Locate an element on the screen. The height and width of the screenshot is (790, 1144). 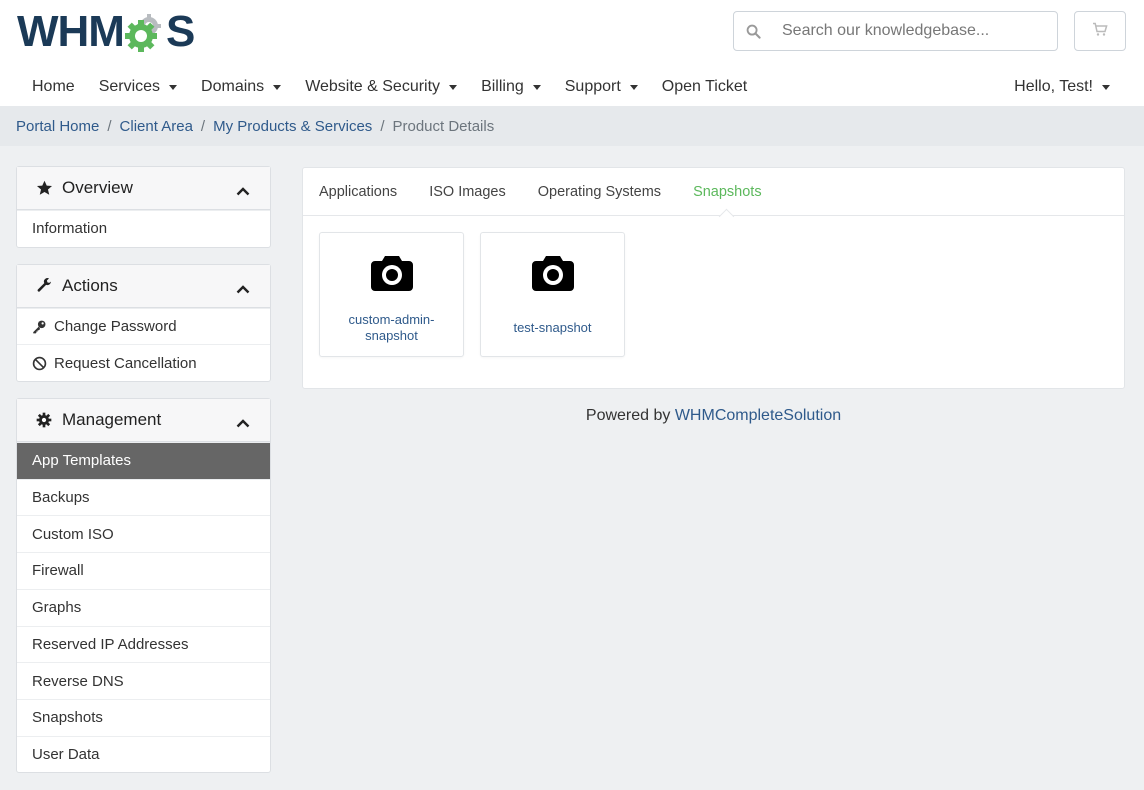
footer: Powered by WHMCompleteSolution is located at coordinates (713, 416).